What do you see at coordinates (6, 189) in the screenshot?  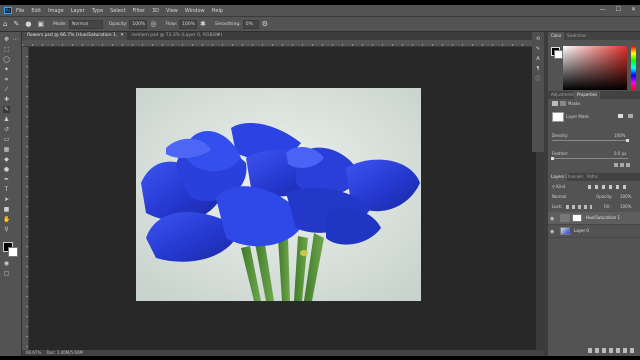 I see `type-icon: T` at bounding box center [6, 189].